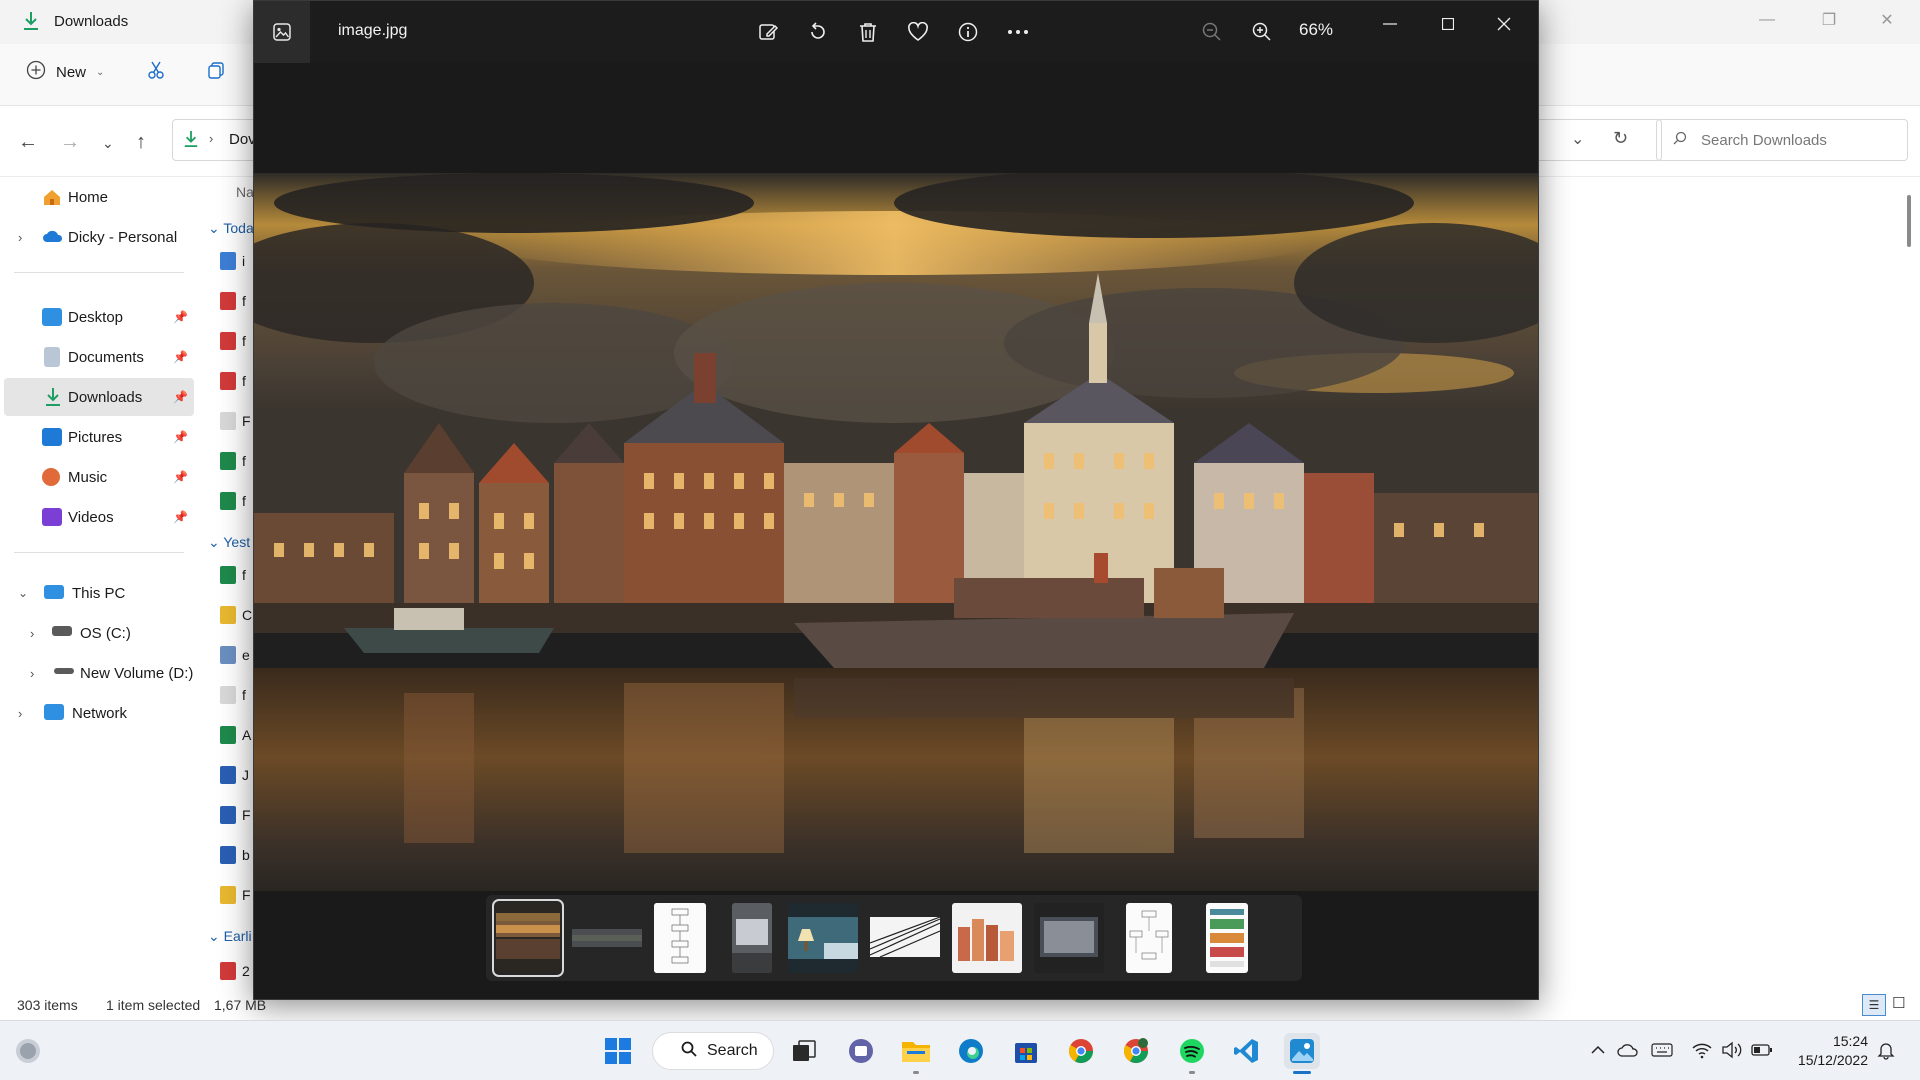 The width and height of the screenshot is (1920, 1080). What do you see at coordinates (99, 437) in the screenshot?
I see `sidebar-item-pictures: Pictures 📌` at bounding box center [99, 437].